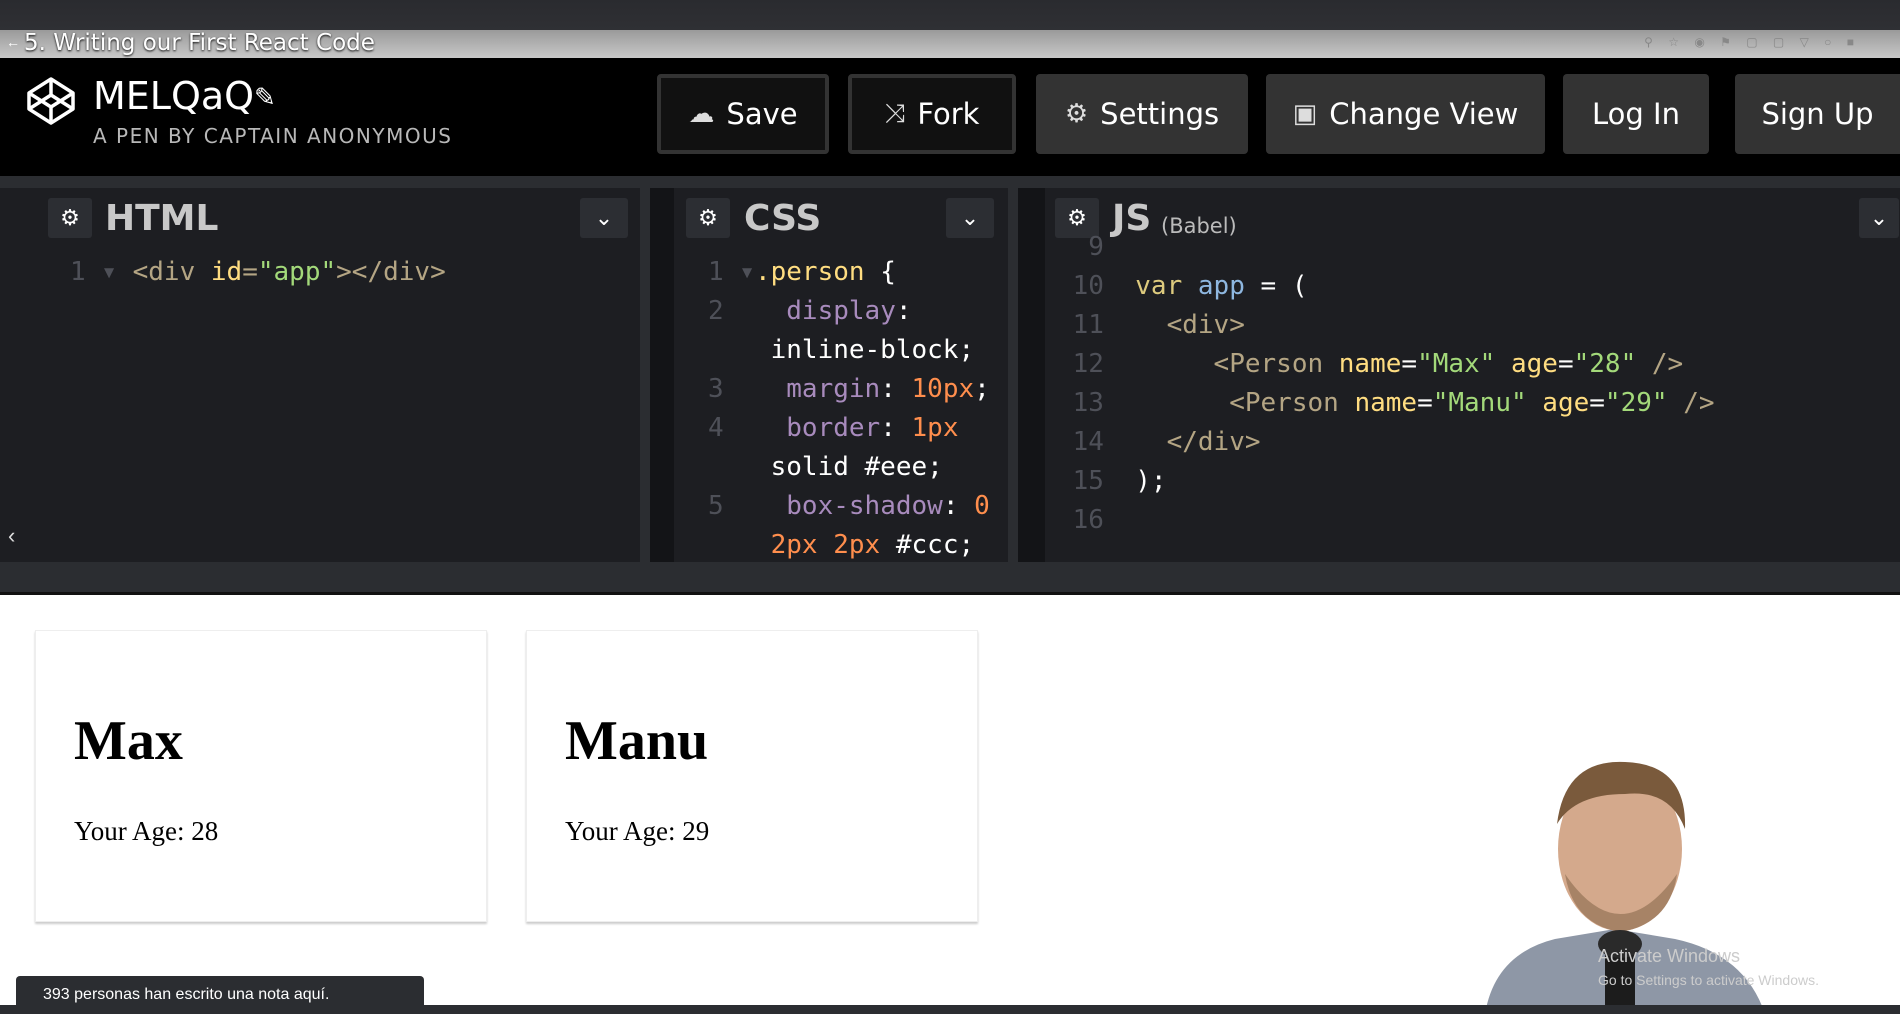  Describe the element at coordinates (604, 218) in the screenshot. I see `html-chevron-down-icon: ⌄` at that location.